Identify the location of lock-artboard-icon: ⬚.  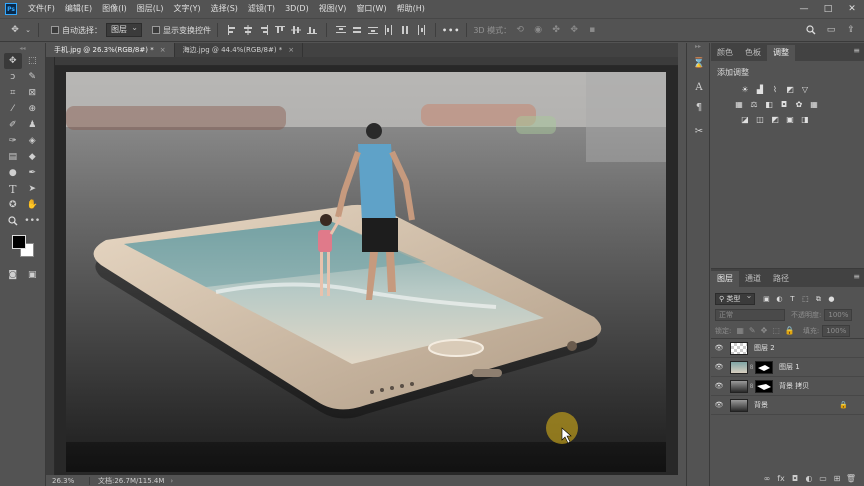
(776, 330).